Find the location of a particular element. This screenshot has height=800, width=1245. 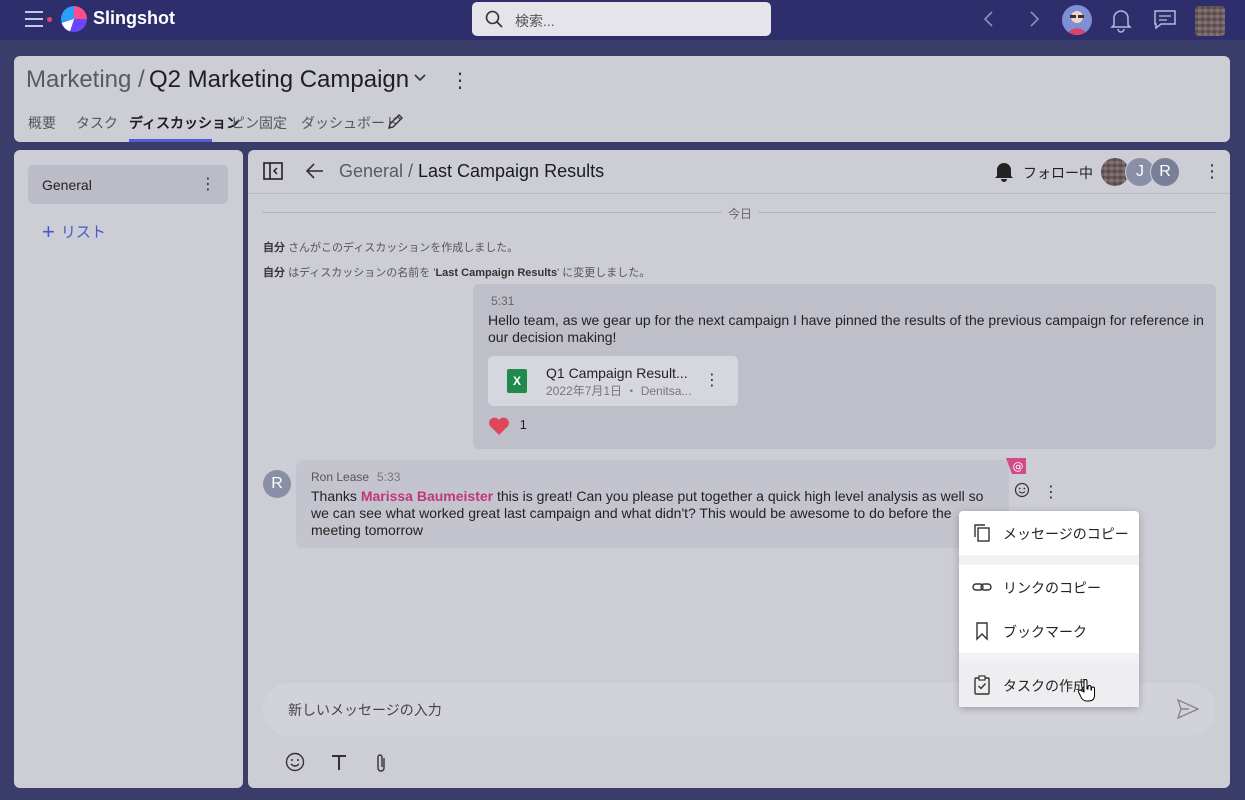

page-title: Q2 Marketing Campaign is located at coordinates (279, 80).